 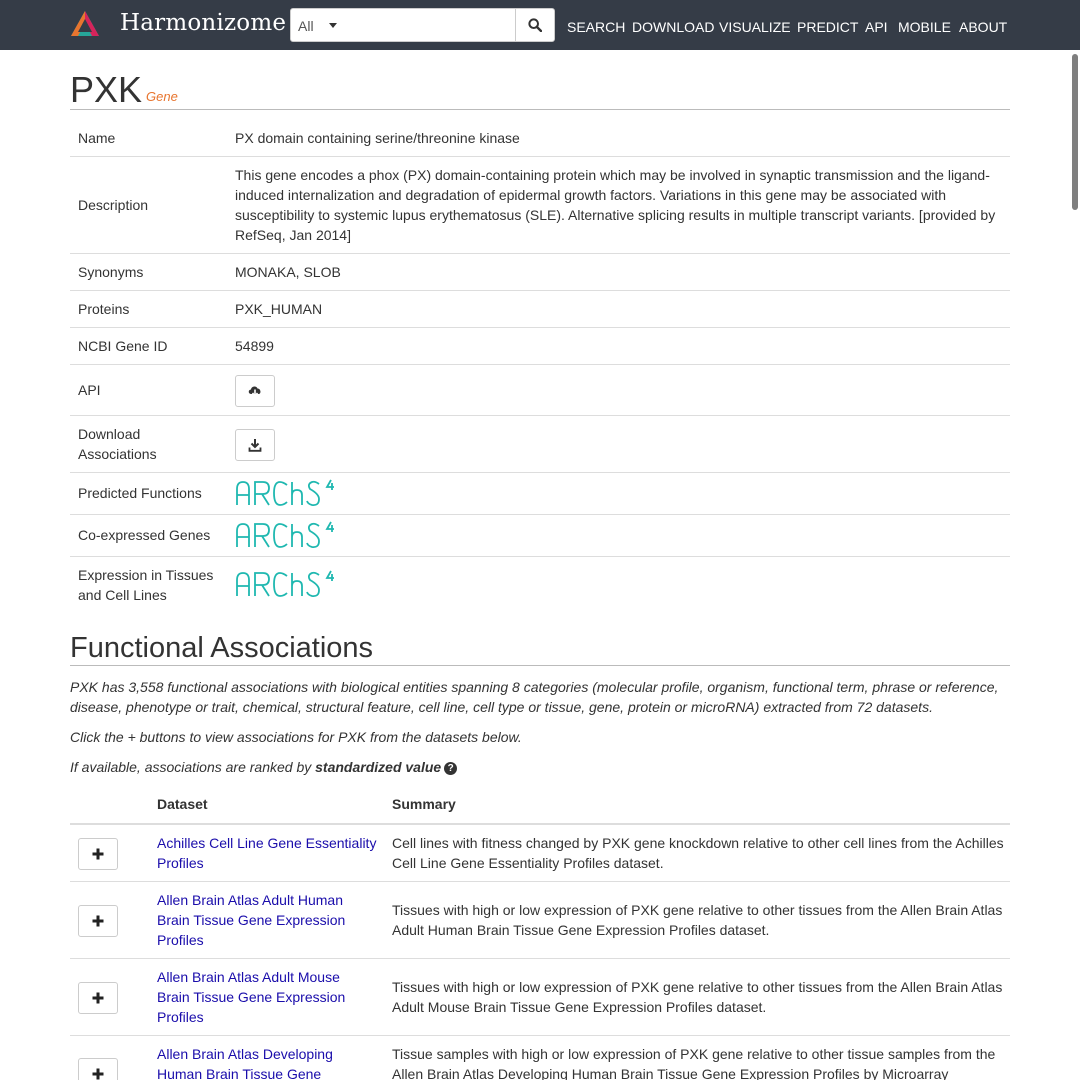 What do you see at coordinates (140, 493) in the screenshot?
I see `predicted-functions-label: Predicted Functions` at bounding box center [140, 493].